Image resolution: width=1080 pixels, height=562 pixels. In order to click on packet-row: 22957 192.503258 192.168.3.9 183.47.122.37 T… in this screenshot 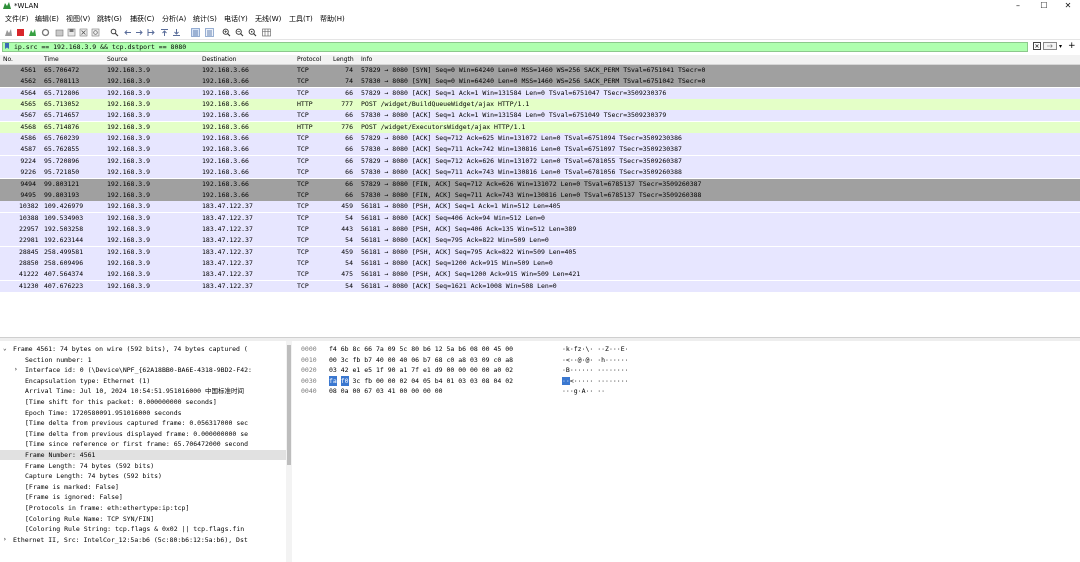, I will do `click(540, 229)`.